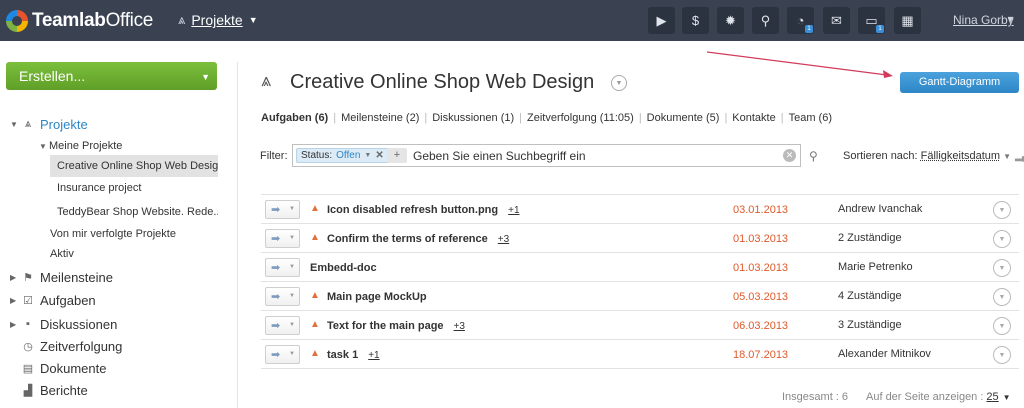  I want to click on dollar-icon: $, so click(695, 20).